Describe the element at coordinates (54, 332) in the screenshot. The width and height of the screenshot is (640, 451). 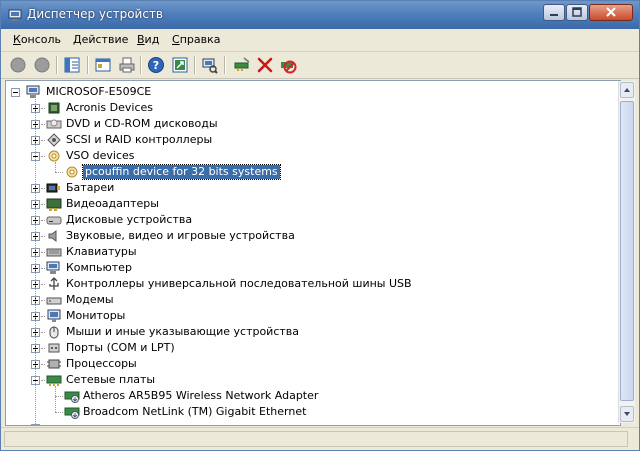
I see `mouse-icon` at that location.